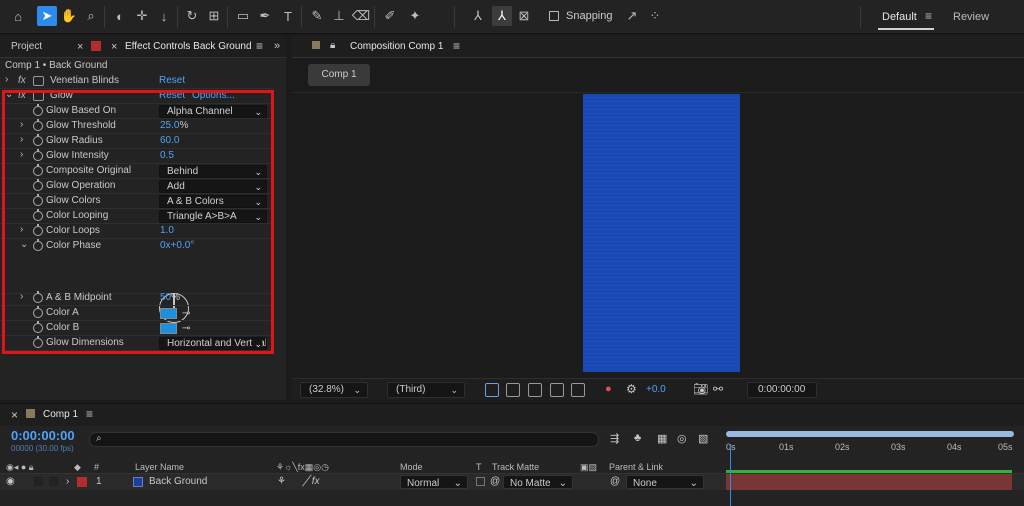  I want to click on solo-toggle, so click(38, 481).